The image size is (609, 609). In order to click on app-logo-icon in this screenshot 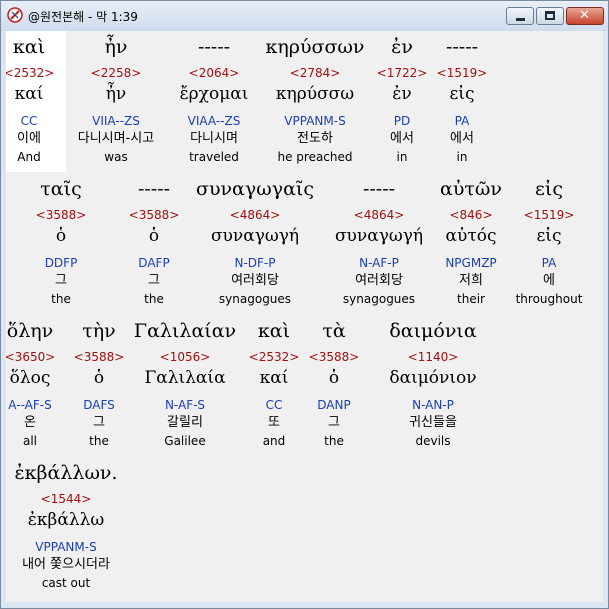, I will do `click(15, 15)`.